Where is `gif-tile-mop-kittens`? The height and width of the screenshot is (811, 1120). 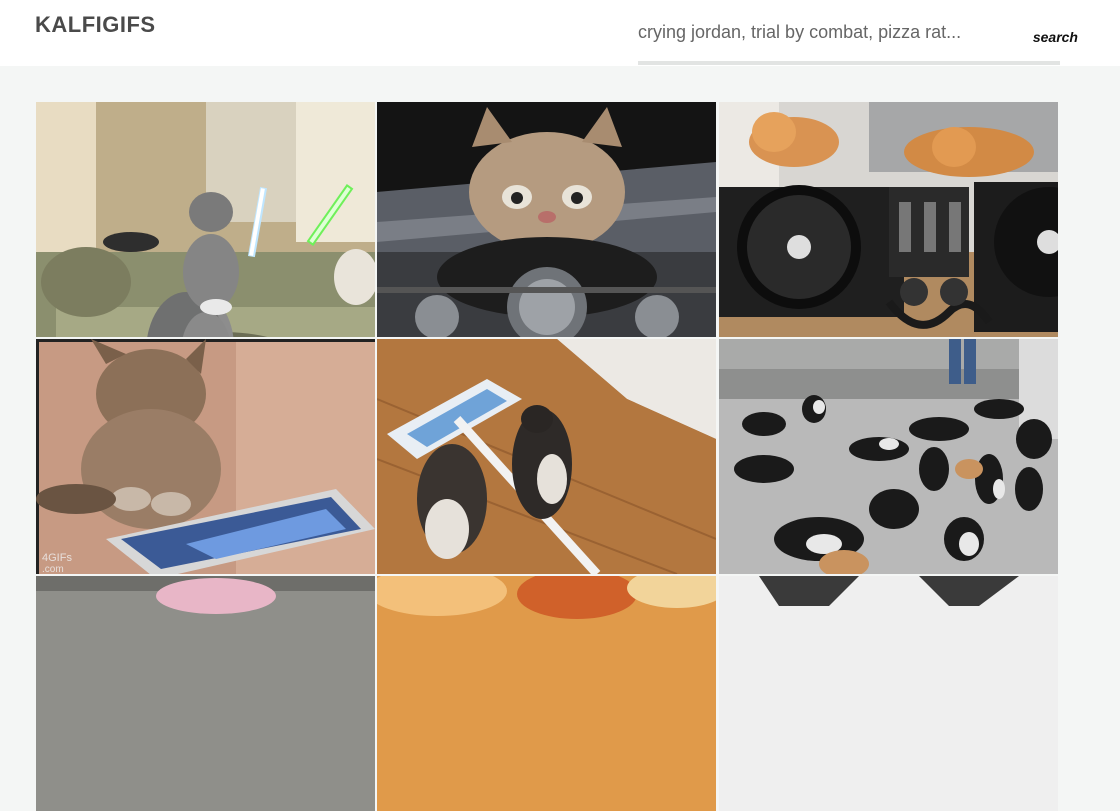 gif-tile-mop-kittens is located at coordinates (546, 456).